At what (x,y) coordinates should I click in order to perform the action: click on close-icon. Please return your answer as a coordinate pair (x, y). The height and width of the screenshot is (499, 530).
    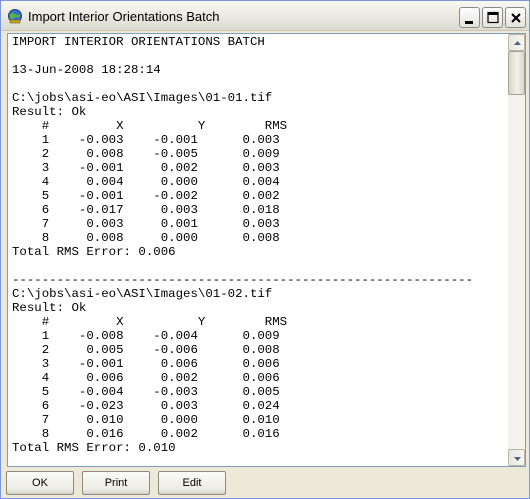
    Looking at the image, I should click on (516, 18).